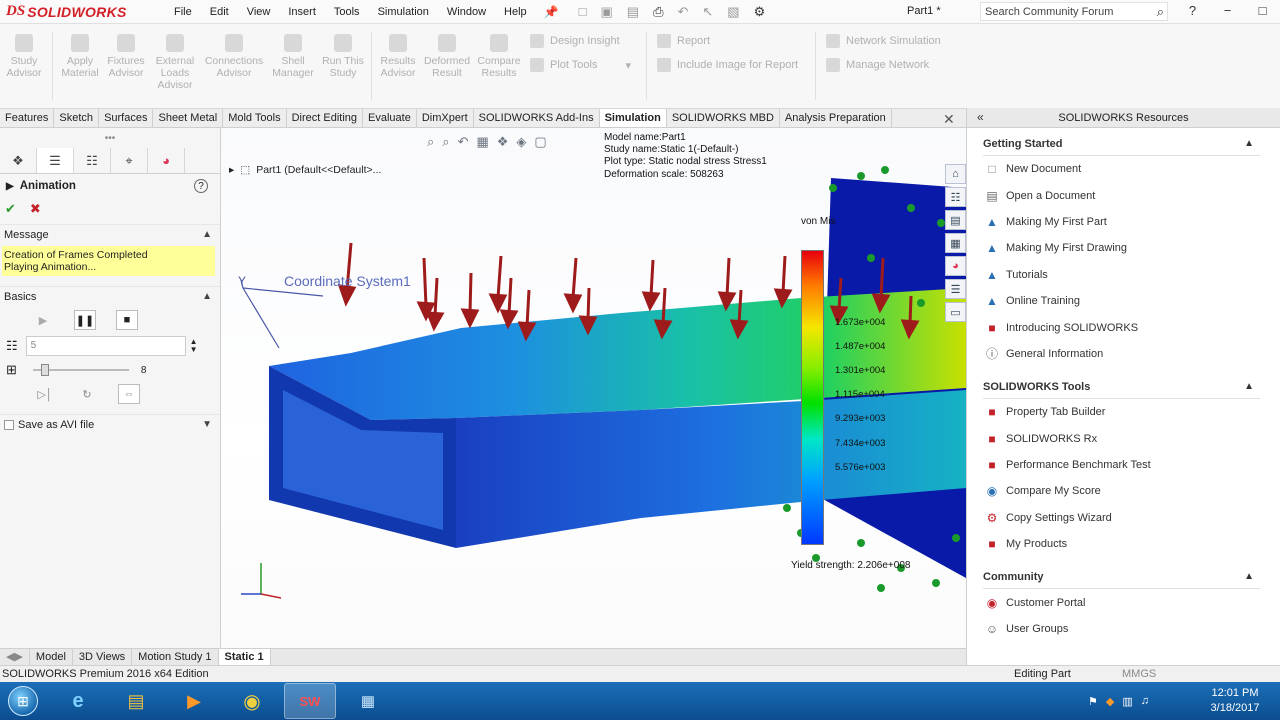  Describe the element at coordinates (255, 118) in the screenshot. I see `tab-mold-tools: Mold Tools` at that location.